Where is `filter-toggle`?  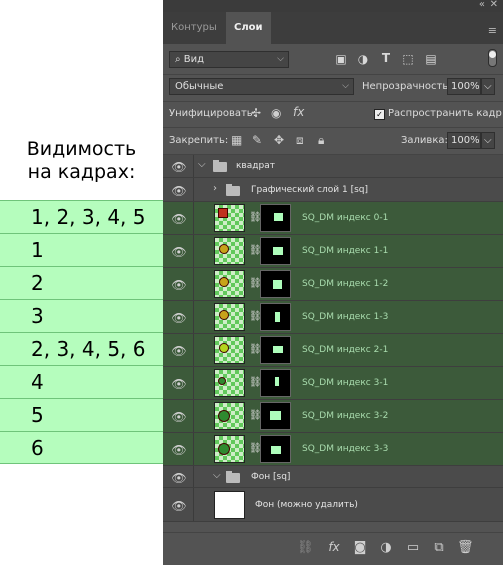
filter-toggle is located at coordinates (492, 58).